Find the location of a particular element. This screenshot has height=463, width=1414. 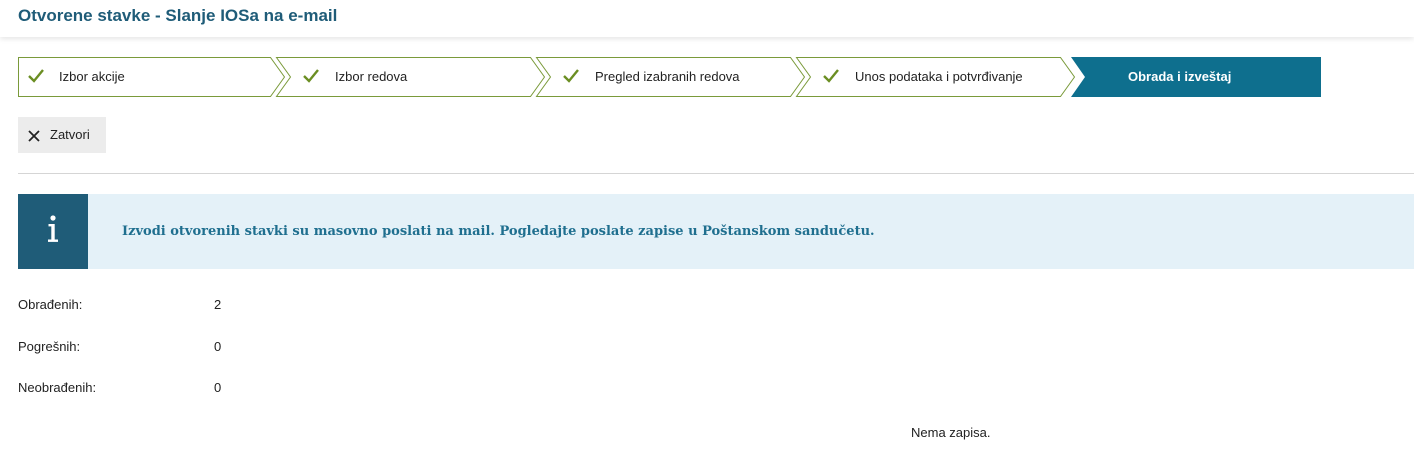

wizard-step-label: Obrada i izveštaj is located at coordinates (1180, 76).